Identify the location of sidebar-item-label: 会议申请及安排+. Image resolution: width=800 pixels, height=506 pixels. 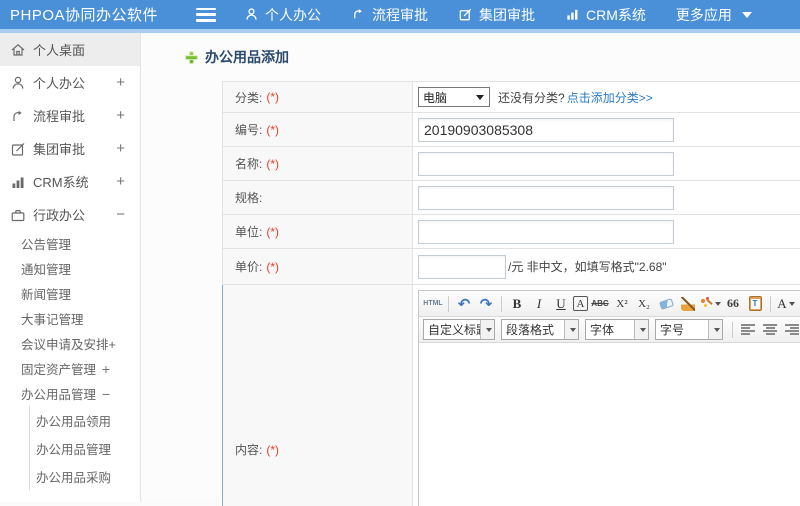
(68, 345).